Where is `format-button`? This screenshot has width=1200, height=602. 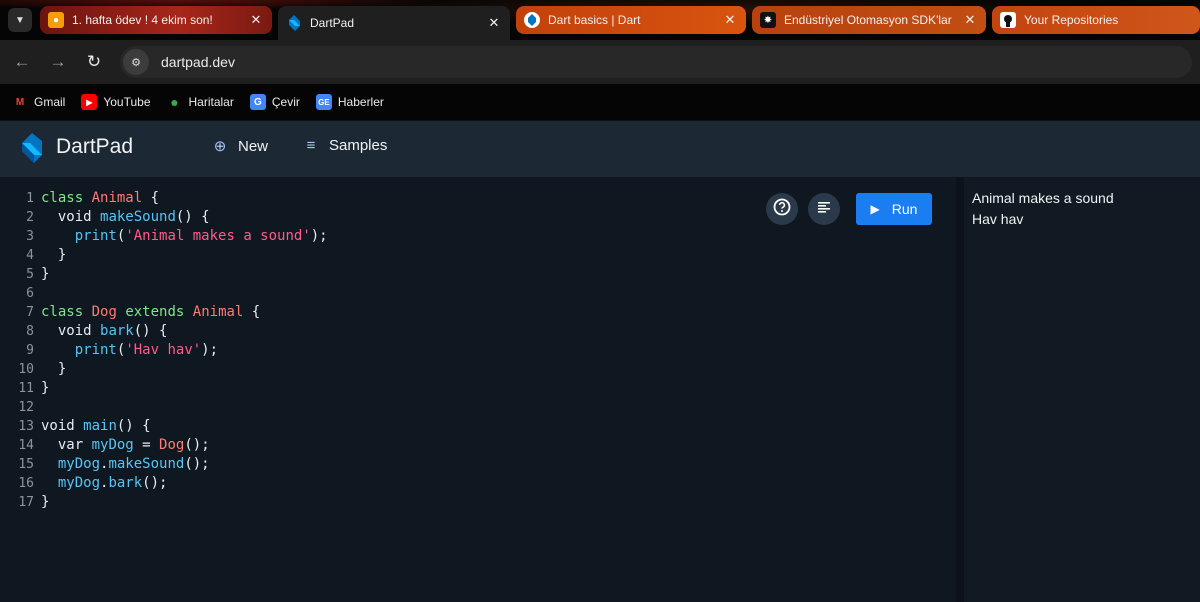 format-button is located at coordinates (824, 209).